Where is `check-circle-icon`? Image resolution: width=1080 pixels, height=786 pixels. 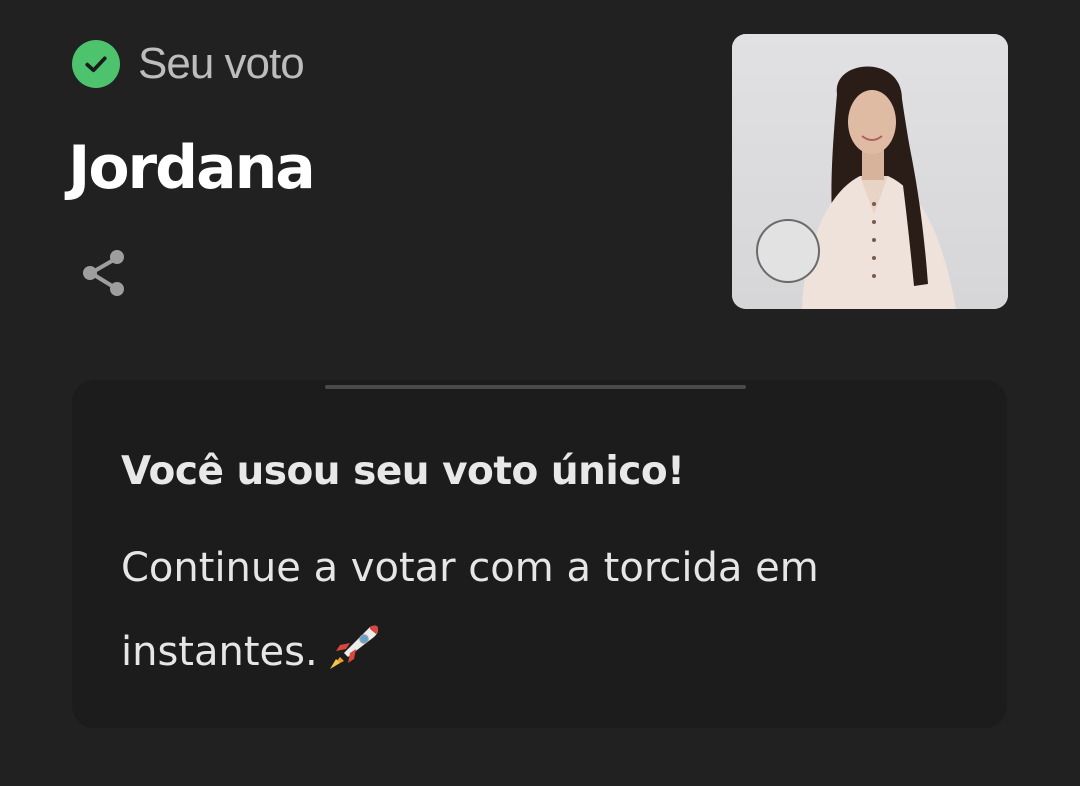
check-circle-icon is located at coordinates (96, 64).